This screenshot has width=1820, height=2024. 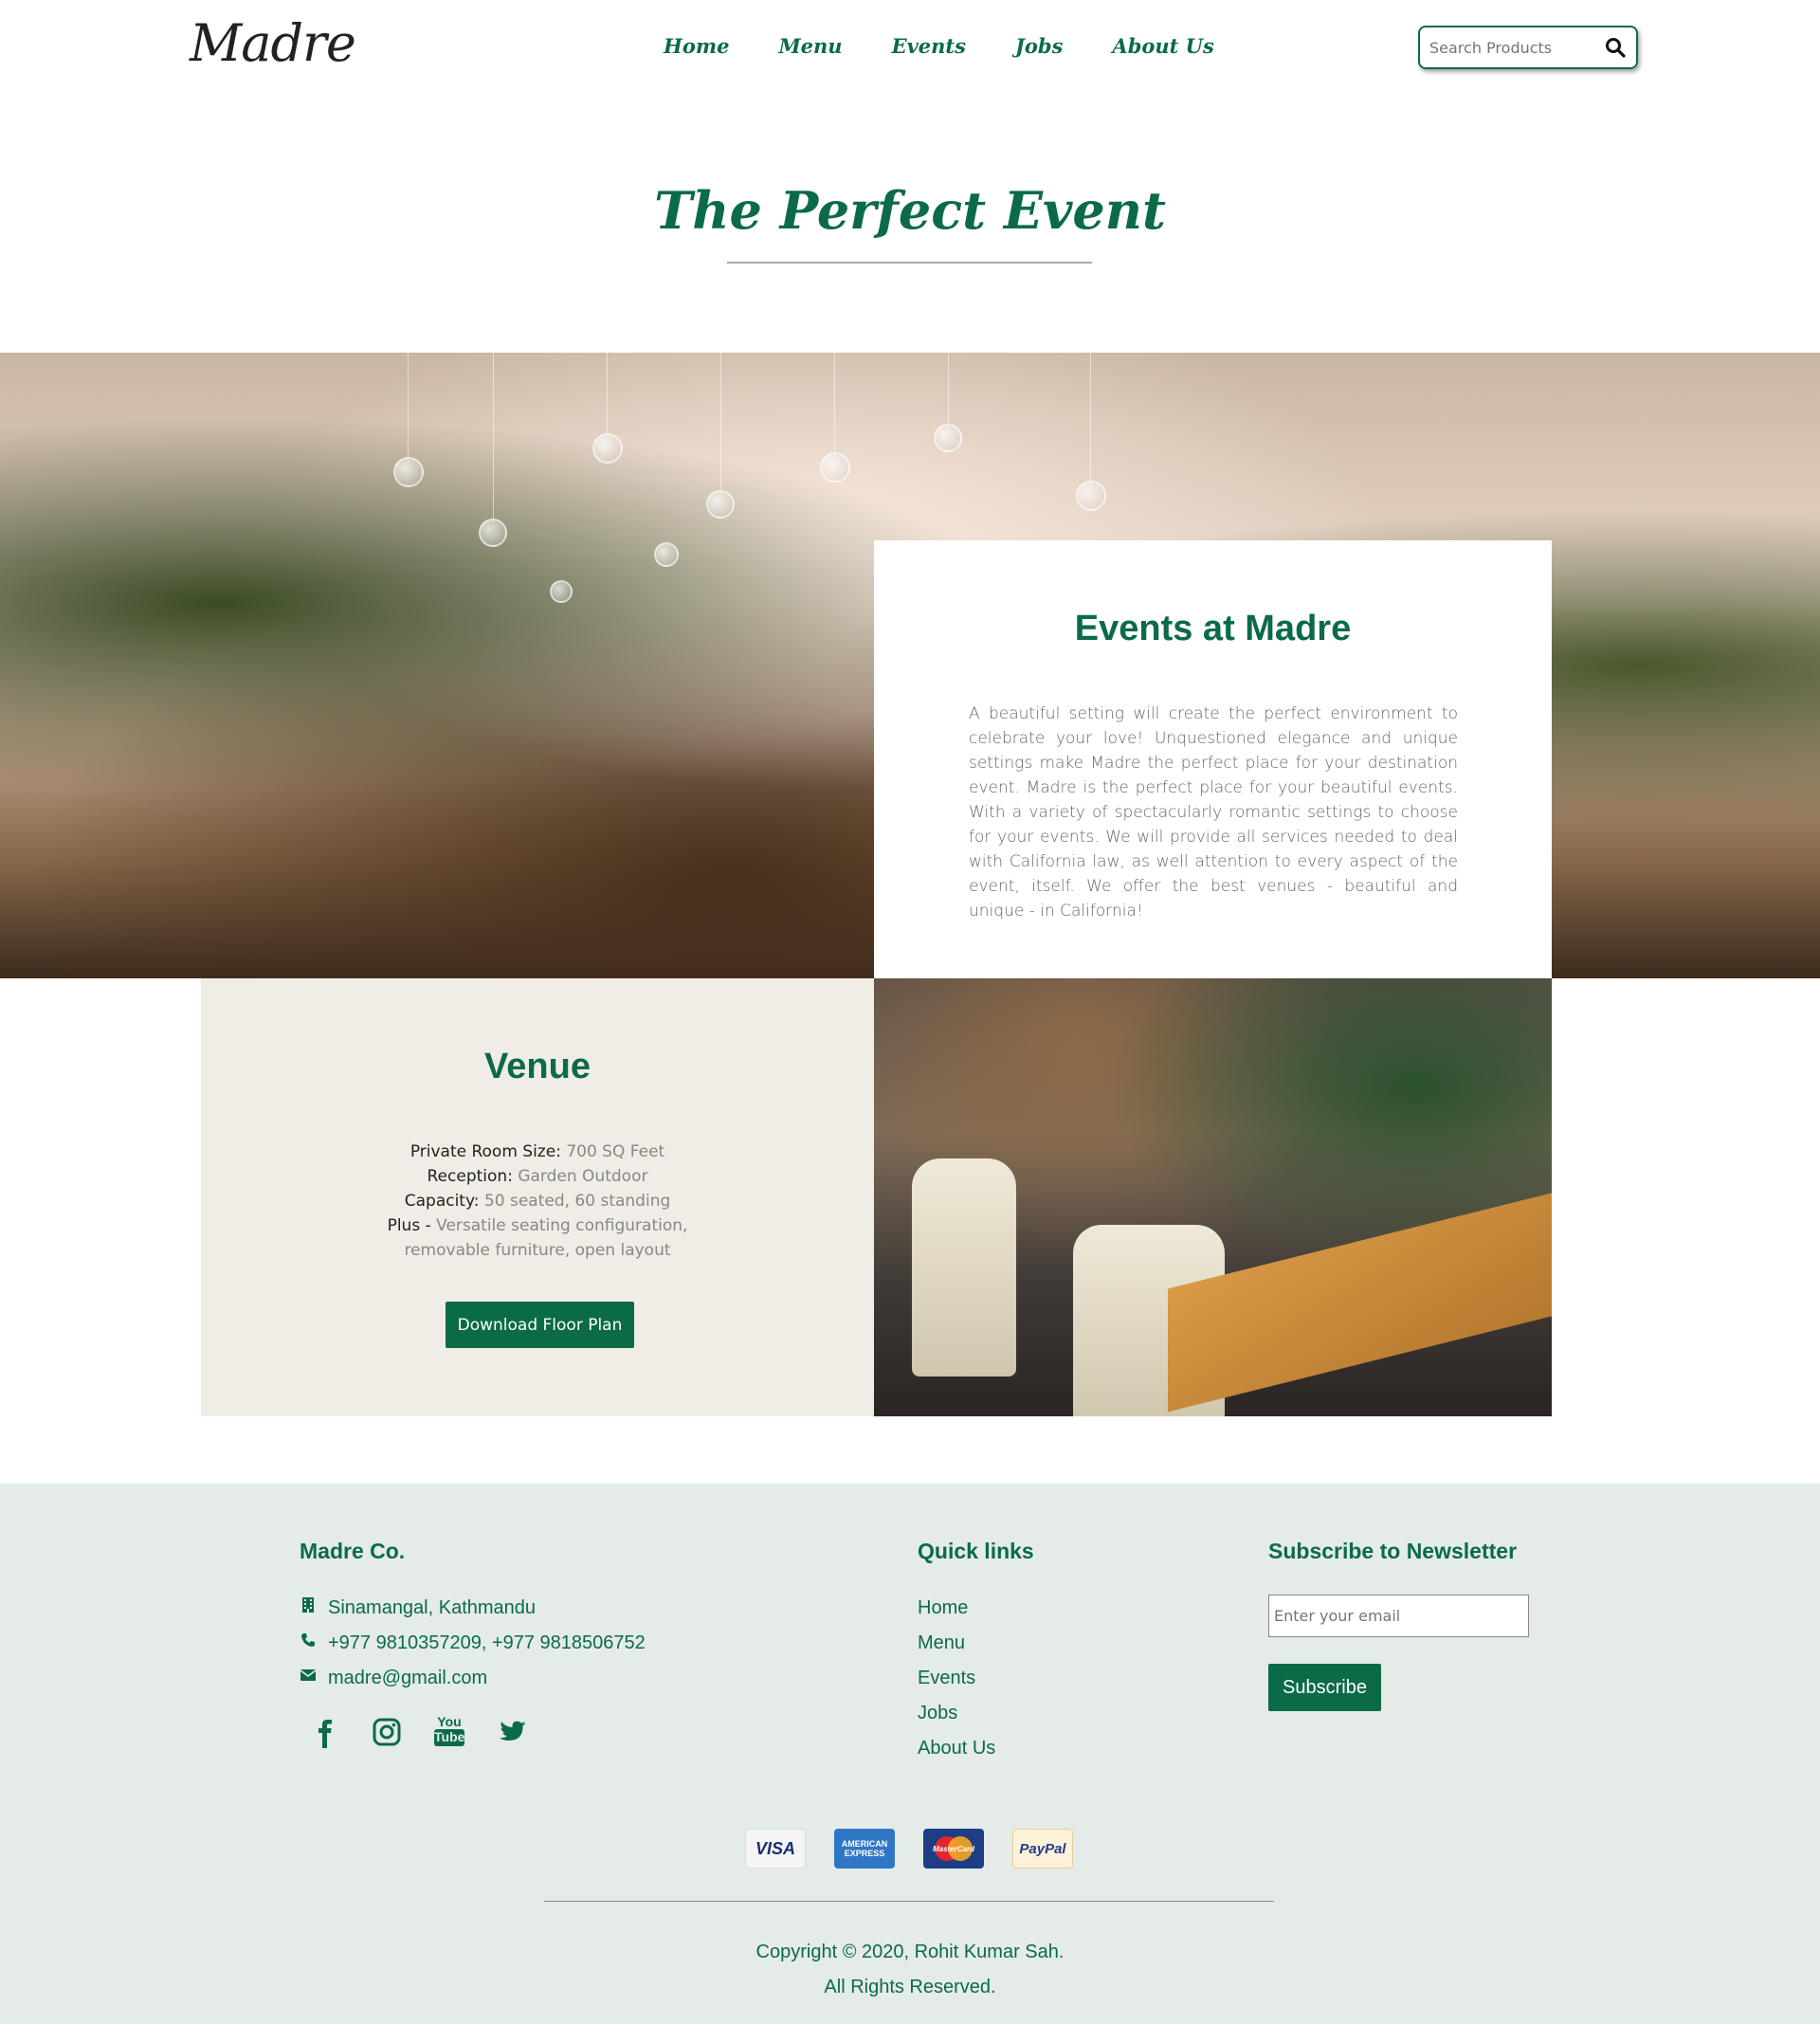 What do you see at coordinates (956, 1650) in the screenshot?
I see `footer-link-menu: Menu` at bounding box center [956, 1650].